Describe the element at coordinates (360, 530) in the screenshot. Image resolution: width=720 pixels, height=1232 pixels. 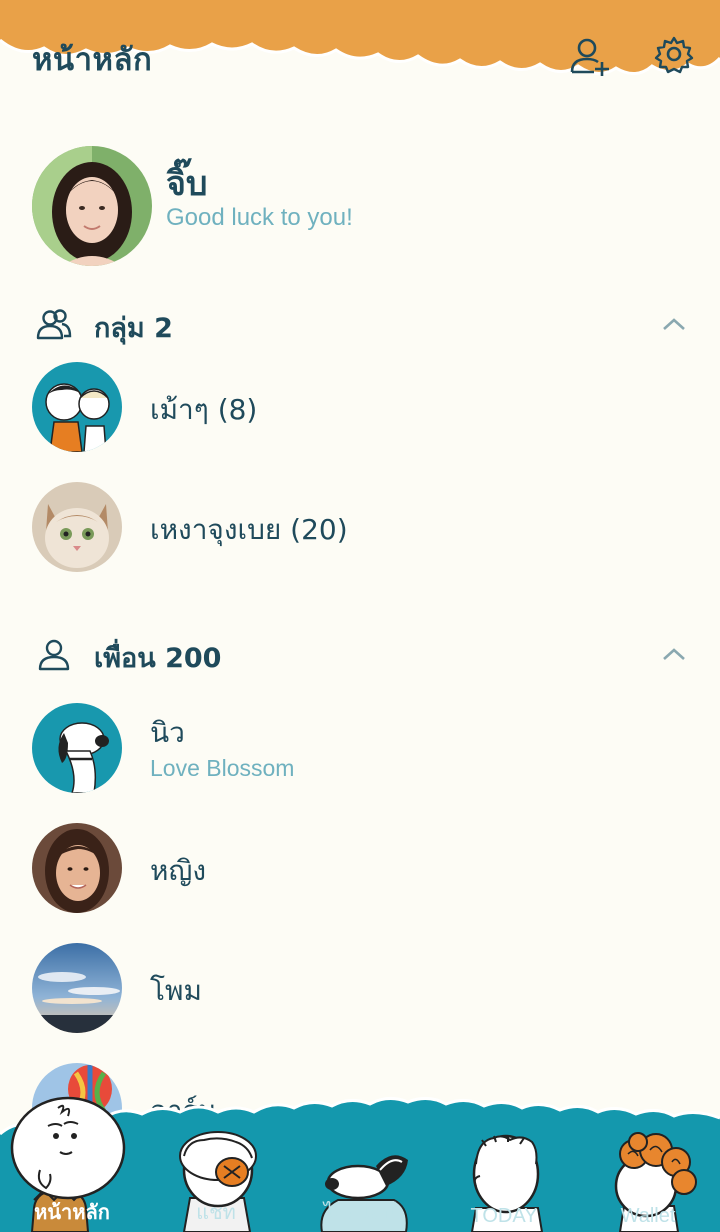
I see `group-row: เหงาจุงเบย (20)` at that location.